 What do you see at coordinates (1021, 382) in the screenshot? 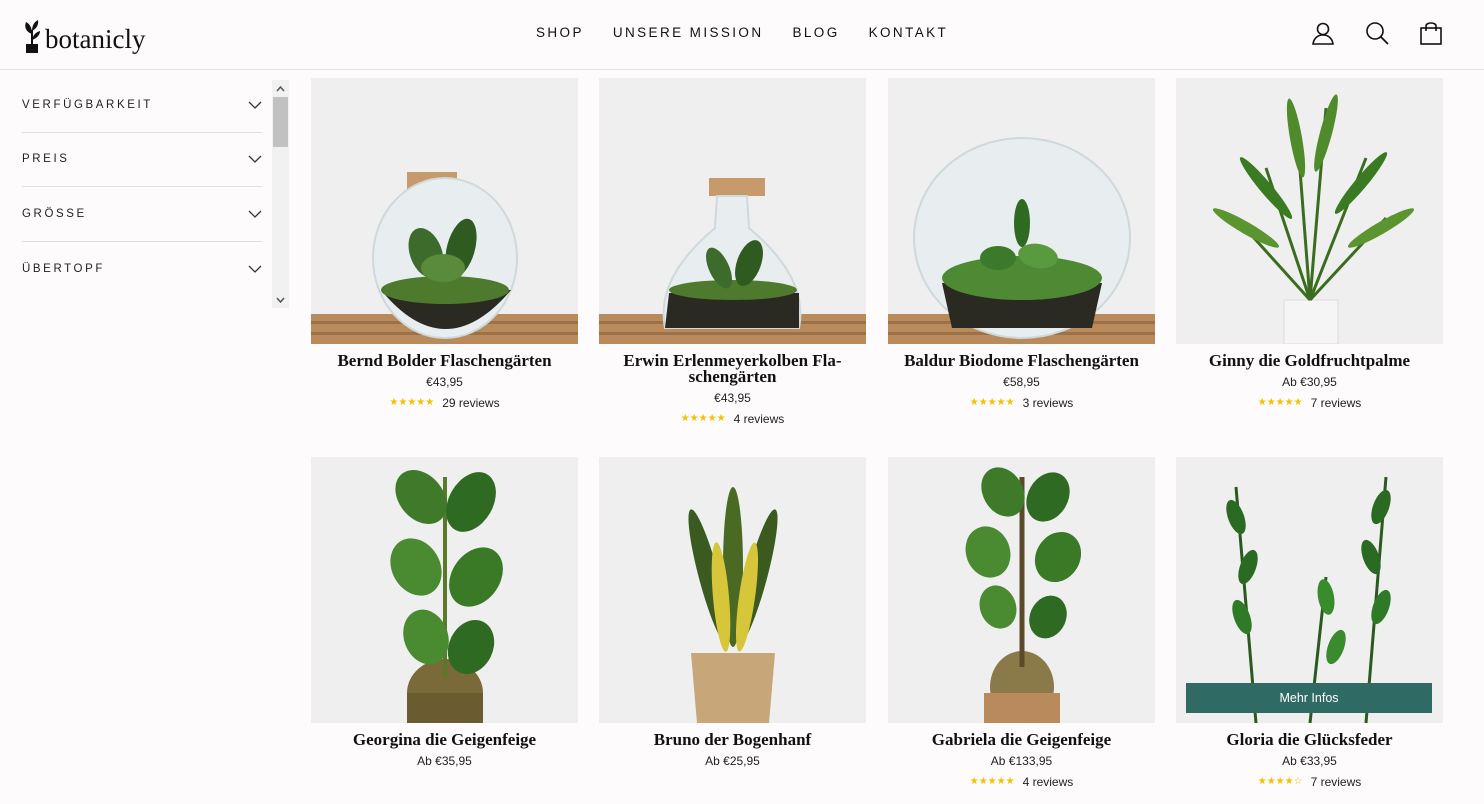
I see `product-price: €58,95` at bounding box center [1021, 382].